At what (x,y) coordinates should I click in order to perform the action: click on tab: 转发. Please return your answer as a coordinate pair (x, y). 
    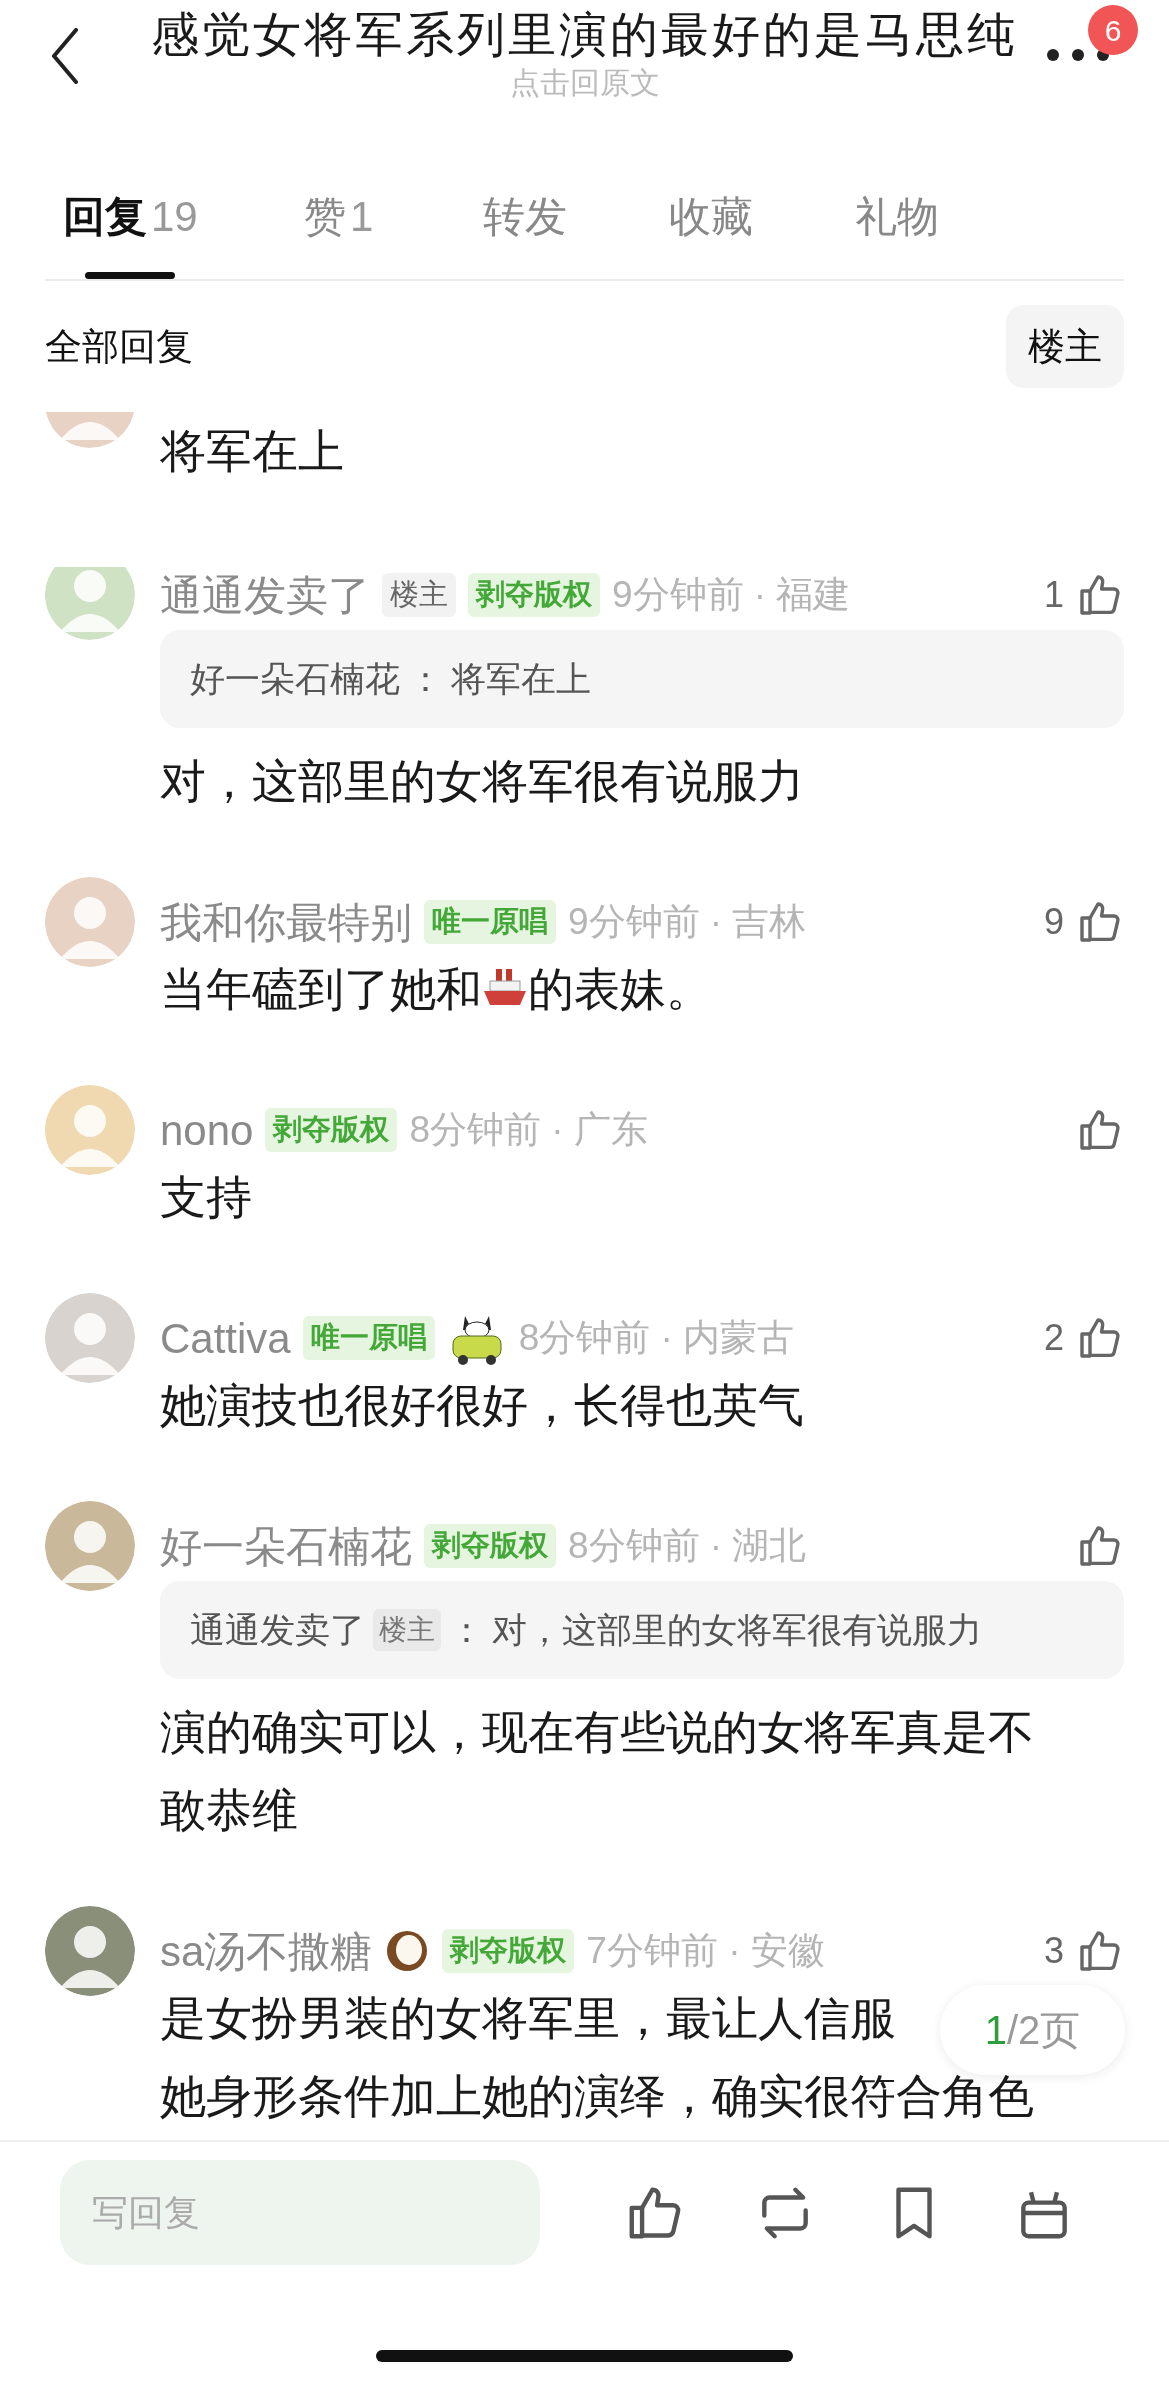
    Looking at the image, I should click on (524, 215).